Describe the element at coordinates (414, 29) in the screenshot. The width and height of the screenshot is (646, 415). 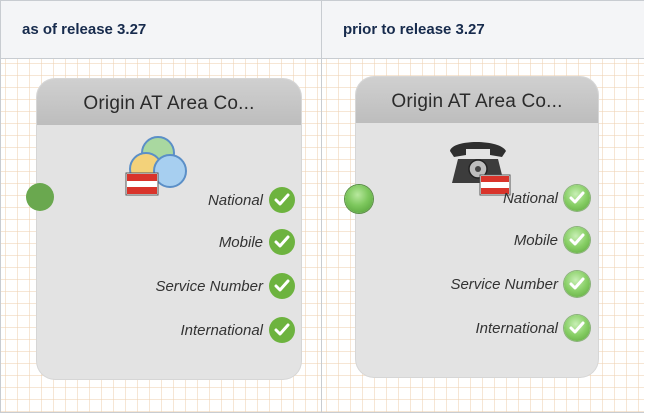
I see `column-header-label: prior to release 3.27` at that location.